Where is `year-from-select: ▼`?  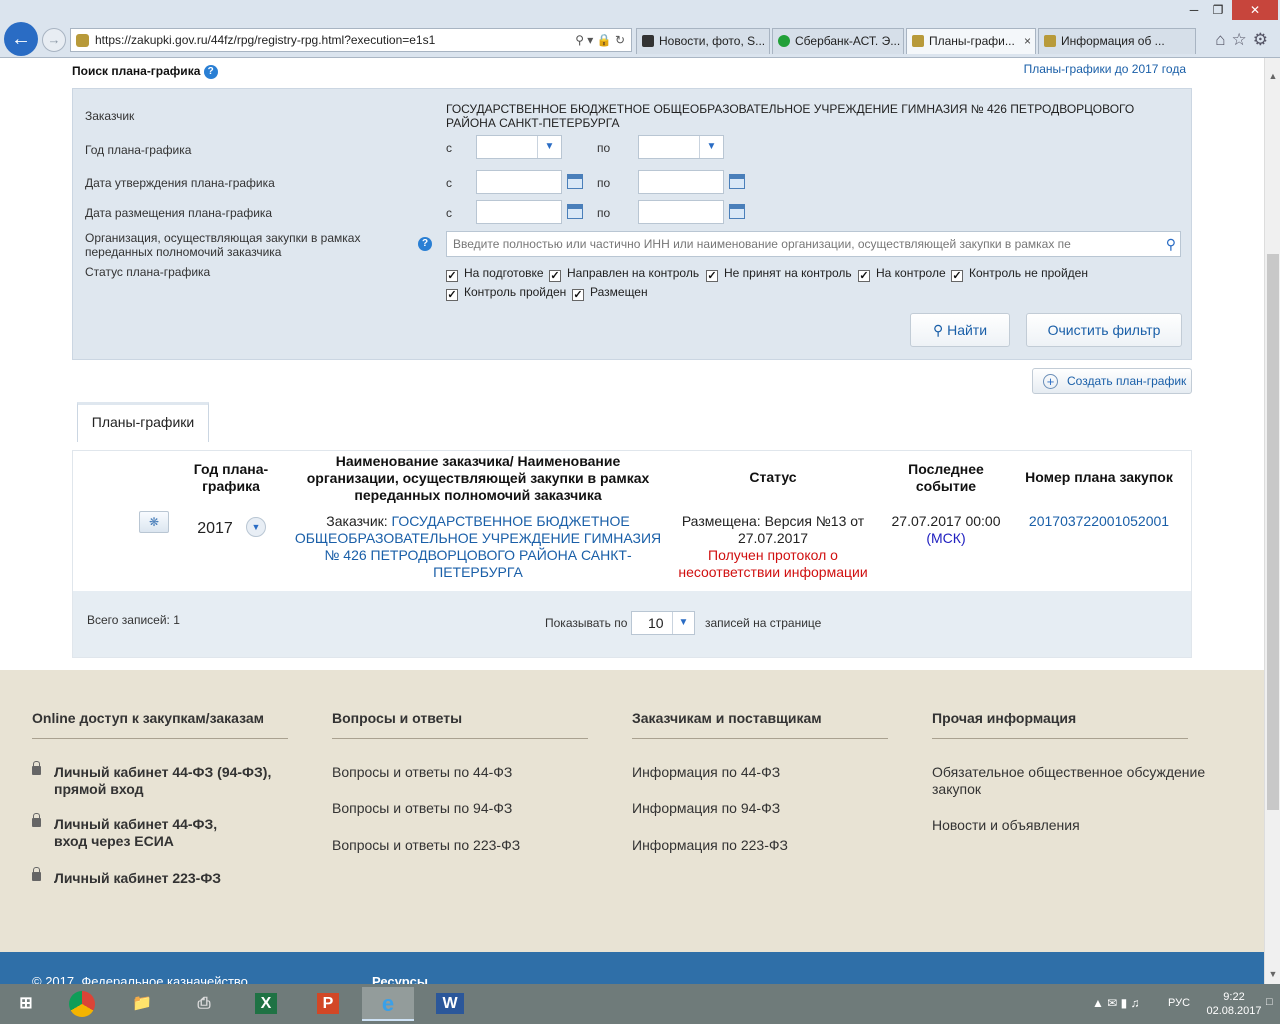
year-from-select: ▼ is located at coordinates (519, 147).